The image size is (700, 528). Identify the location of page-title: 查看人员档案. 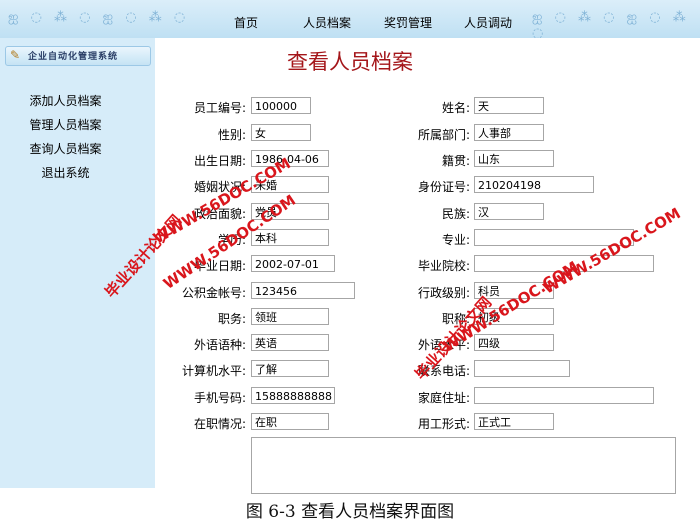
(350, 62).